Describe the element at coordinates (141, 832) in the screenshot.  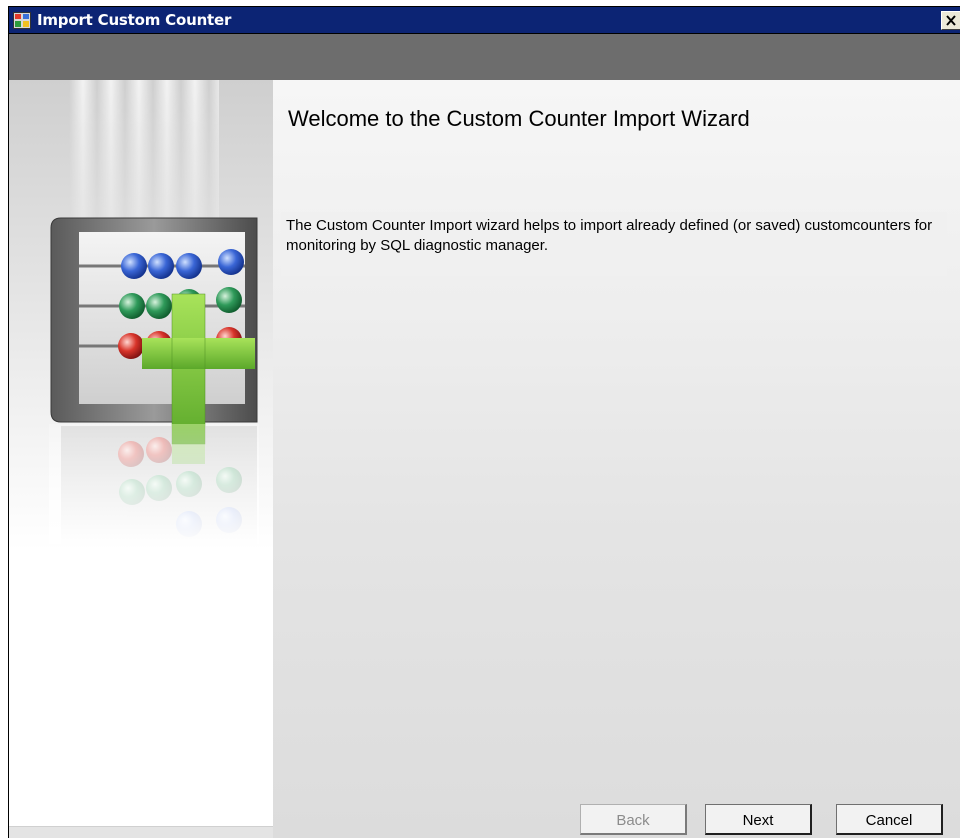
I see `side-panel-footer-strip` at that location.